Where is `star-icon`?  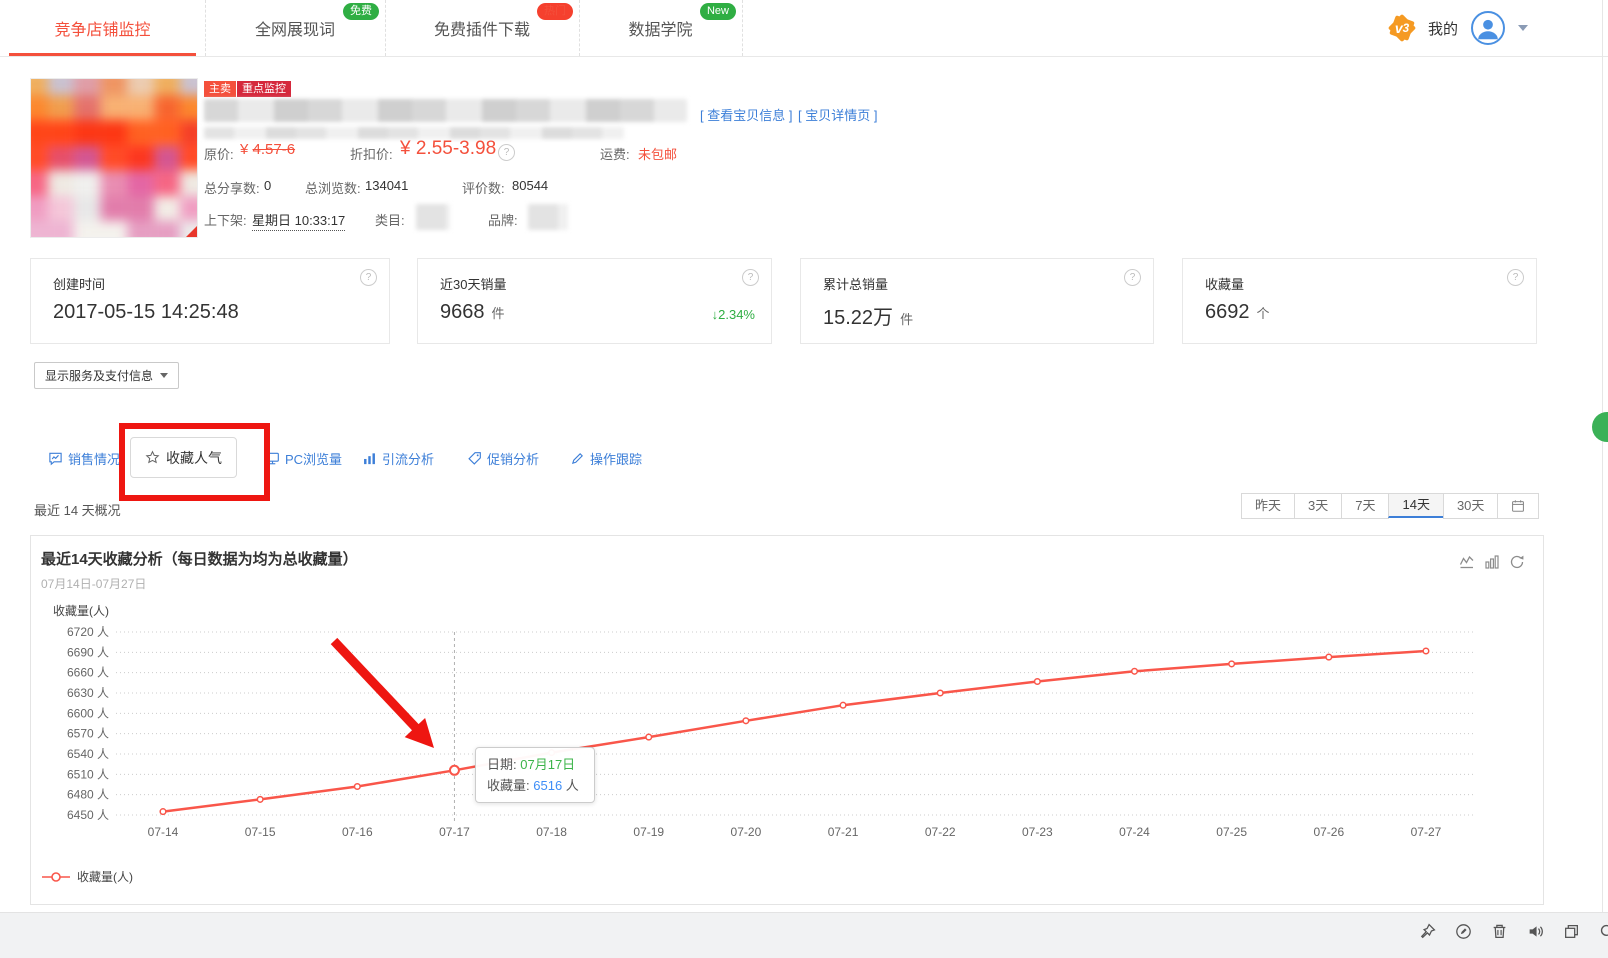 star-icon is located at coordinates (152, 457).